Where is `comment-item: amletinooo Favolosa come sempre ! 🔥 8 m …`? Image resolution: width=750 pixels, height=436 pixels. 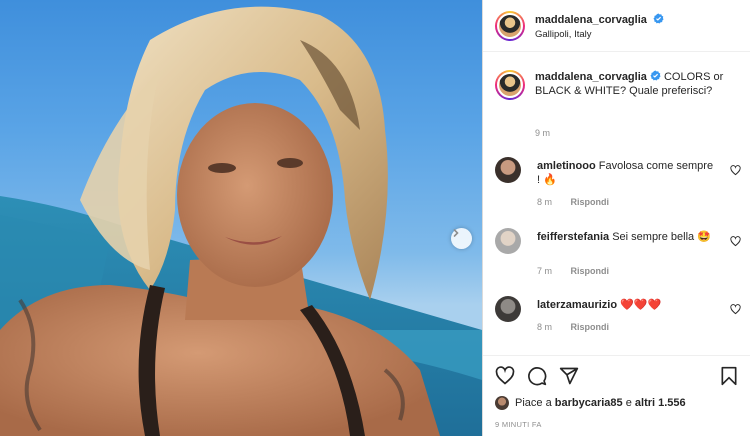 comment-item: amletinooo Favolosa come sempre ! 🔥 8 m … is located at coordinates (618, 182).